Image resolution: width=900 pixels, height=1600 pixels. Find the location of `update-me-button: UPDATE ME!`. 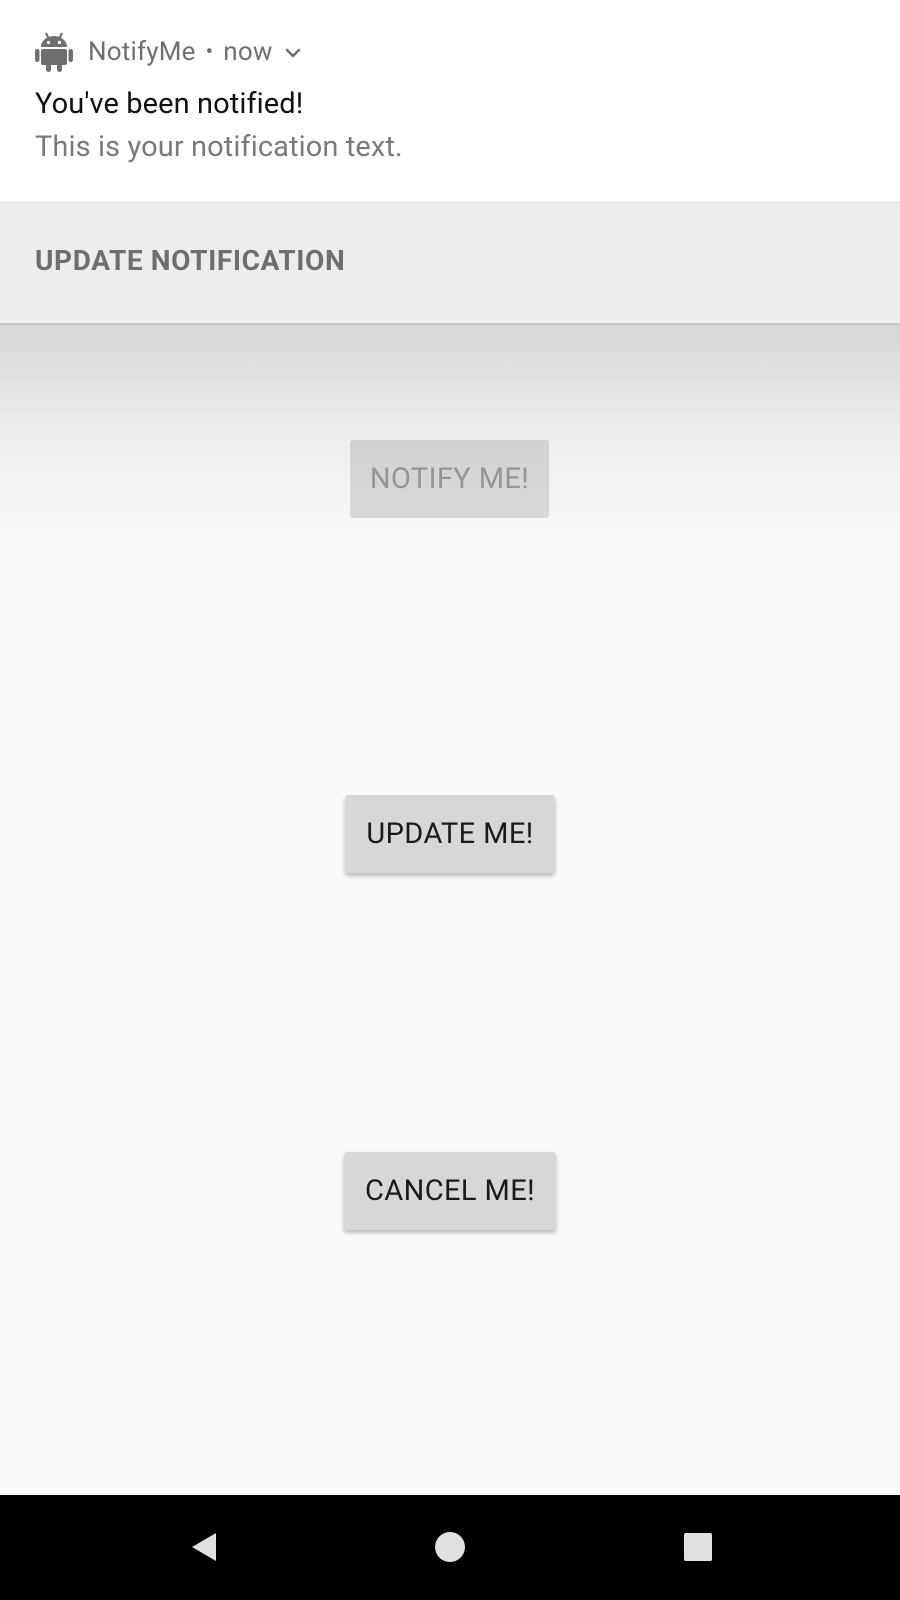

update-me-button: UPDATE ME! is located at coordinates (450, 834).